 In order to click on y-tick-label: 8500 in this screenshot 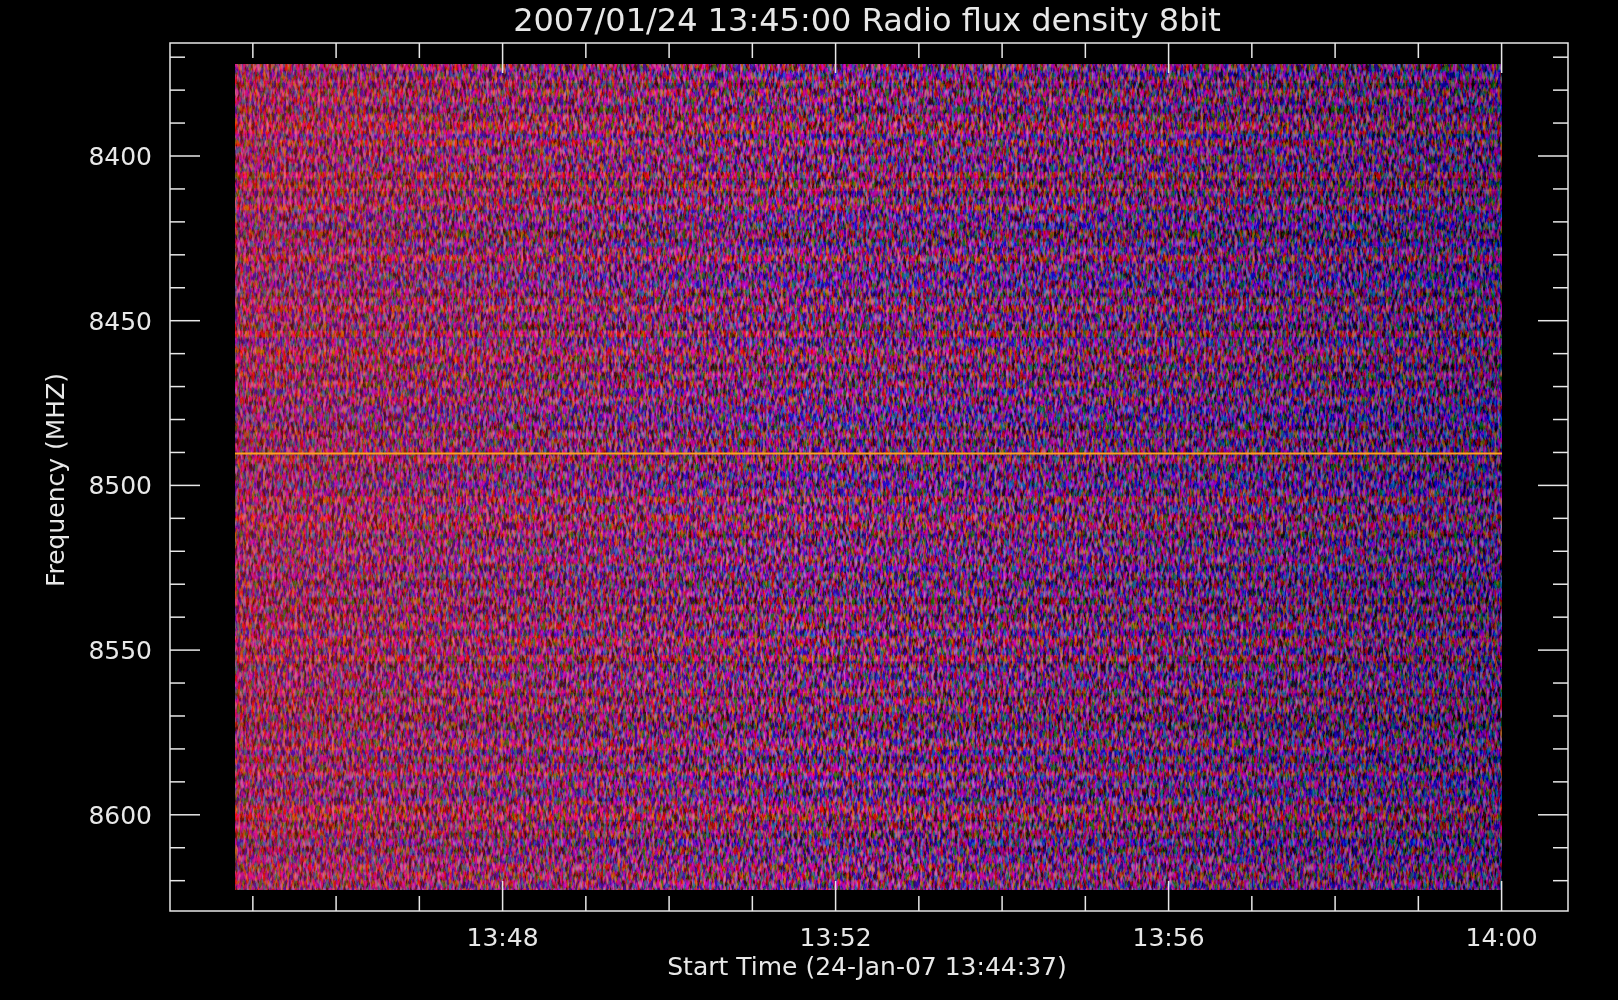, I will do `click(120, 486)`.